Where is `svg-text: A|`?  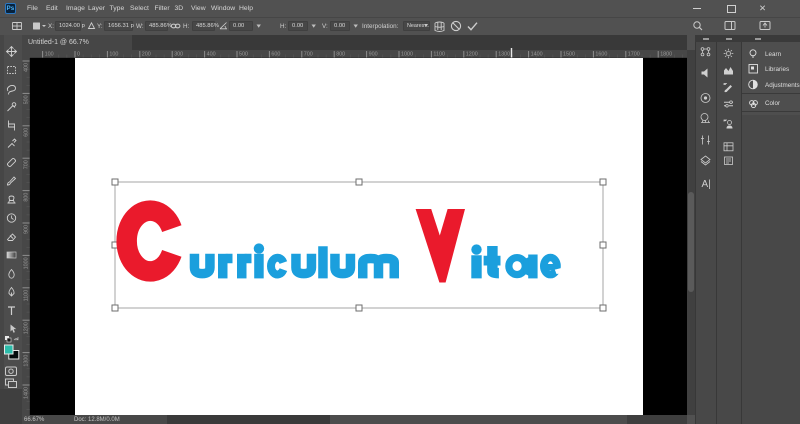 svg-text: A| is located at coordinates (706, 184).